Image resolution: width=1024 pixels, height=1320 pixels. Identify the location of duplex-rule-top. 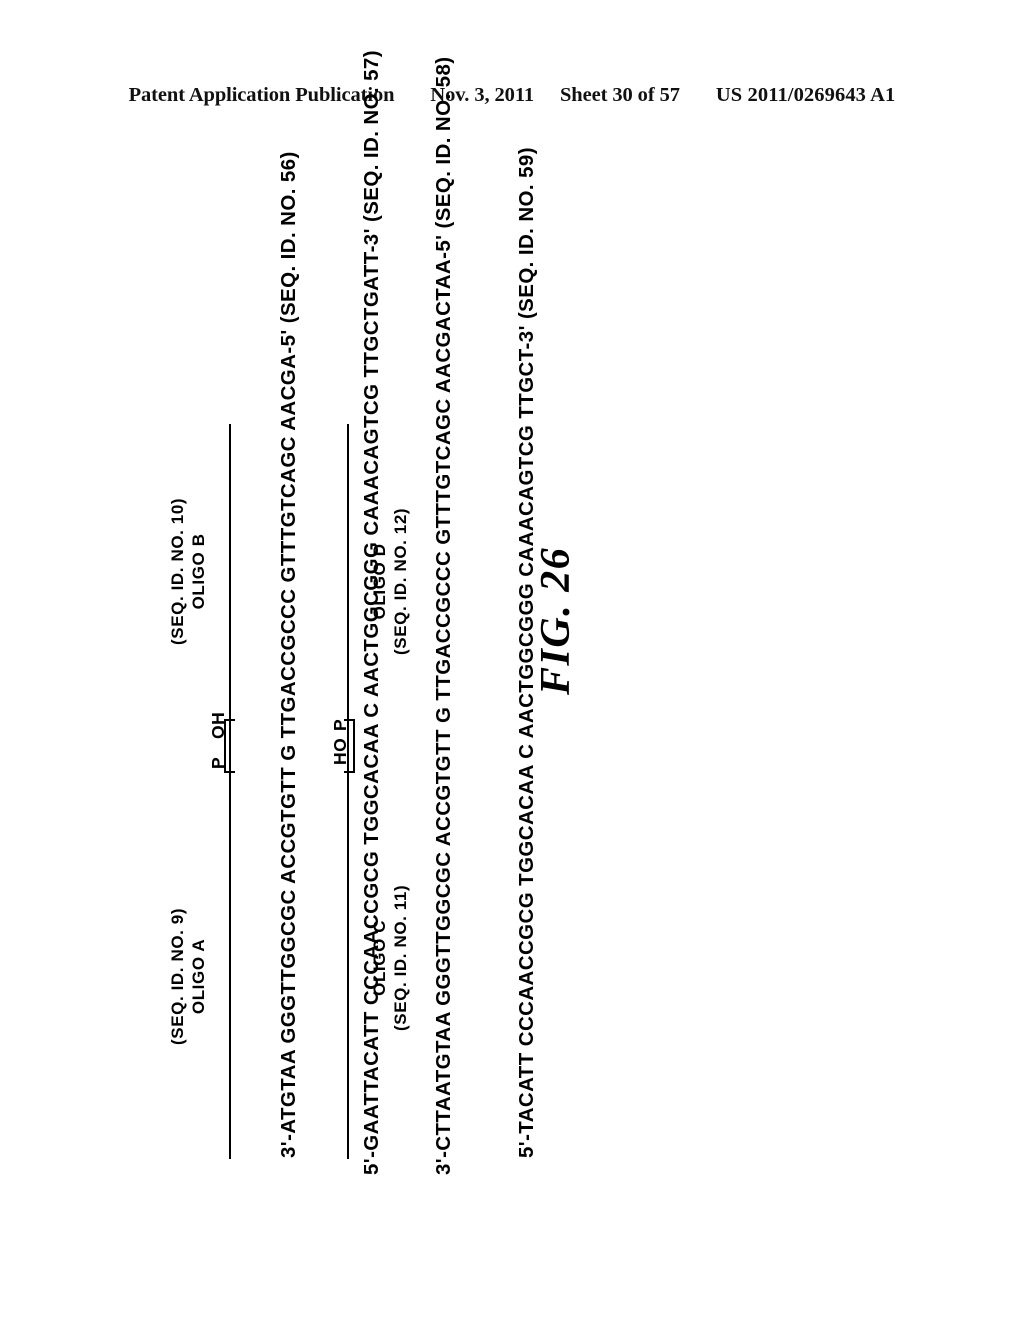
(230, 791).